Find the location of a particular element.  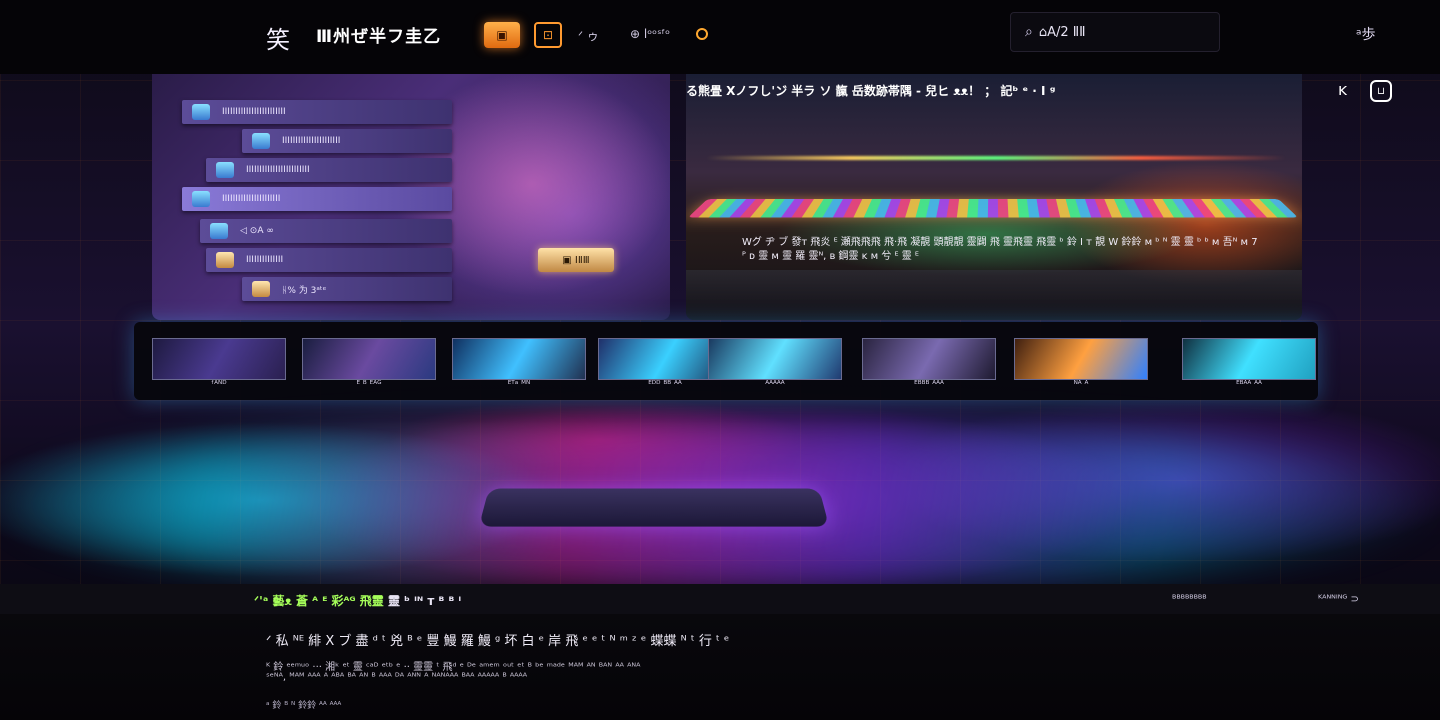

search-input is located at coordinates (1118, 32).